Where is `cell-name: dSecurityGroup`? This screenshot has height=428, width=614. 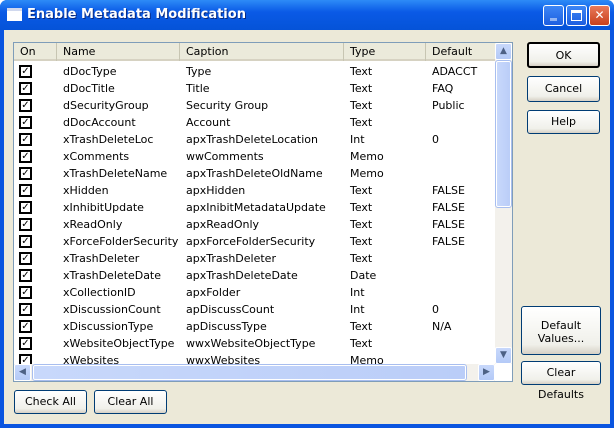 cell-name: dSecurityGroup is located at coordinates (106, 105).